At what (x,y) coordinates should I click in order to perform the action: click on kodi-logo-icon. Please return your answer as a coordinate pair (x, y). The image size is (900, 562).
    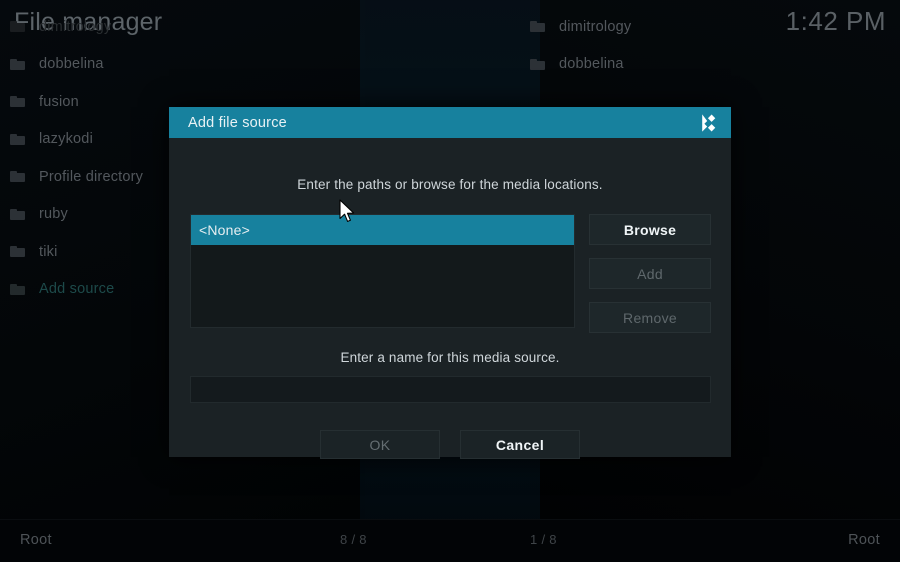
    Looking at the image, I should click on (709, 123).